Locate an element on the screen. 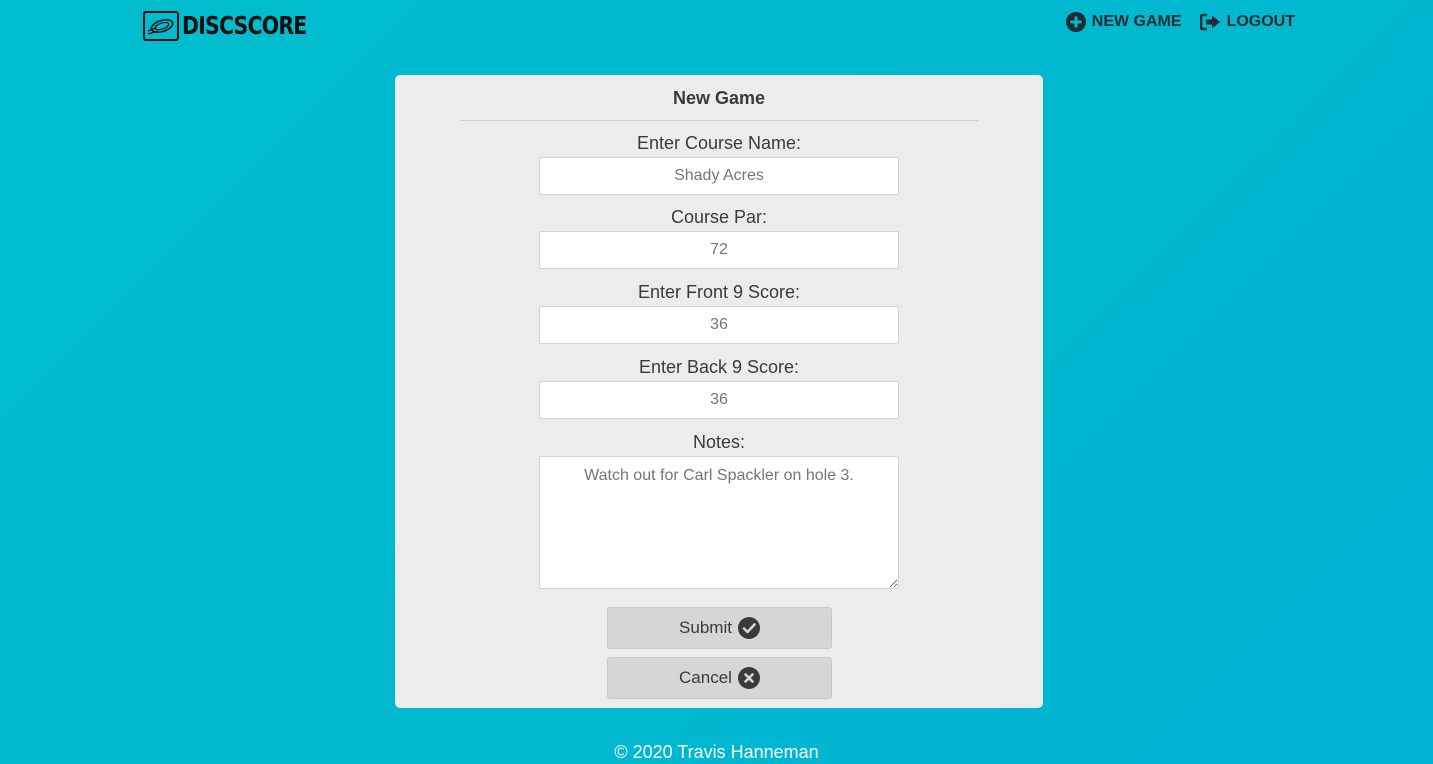  navbar: DISCSCORE NEW GAME LOGOUT is located at coordinates (716, 25).